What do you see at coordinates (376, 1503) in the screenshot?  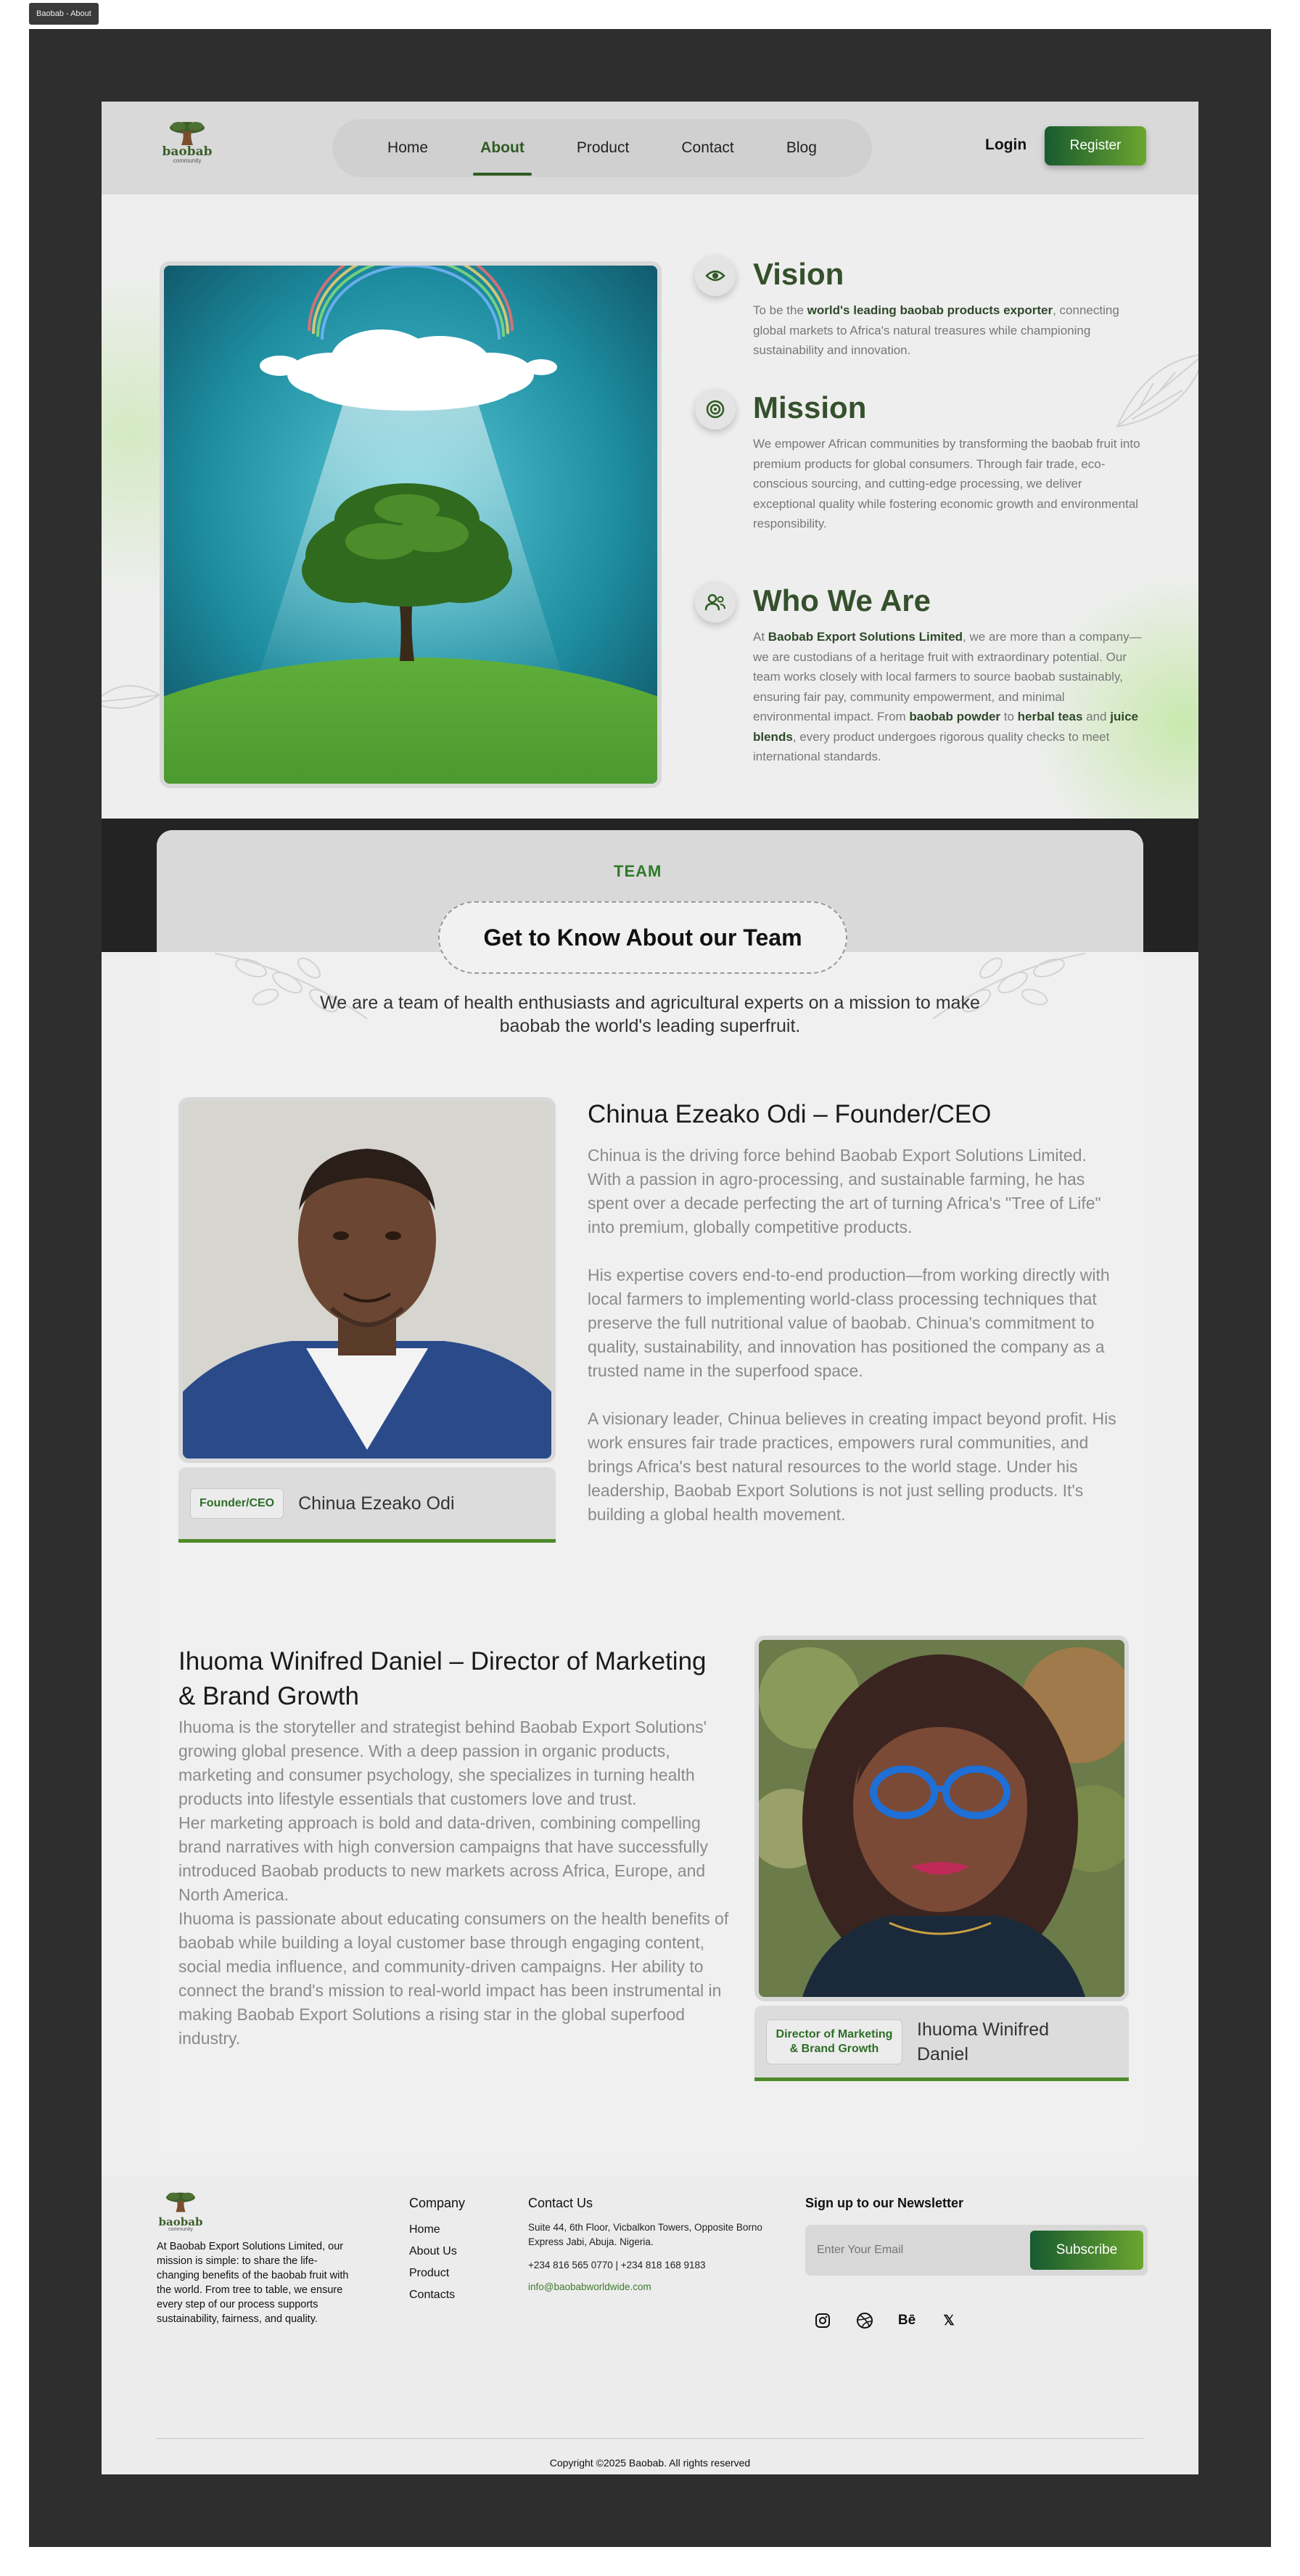 I see `ceo-name: Chinua Ezeako Odi` at bounding box center [376, 1503].